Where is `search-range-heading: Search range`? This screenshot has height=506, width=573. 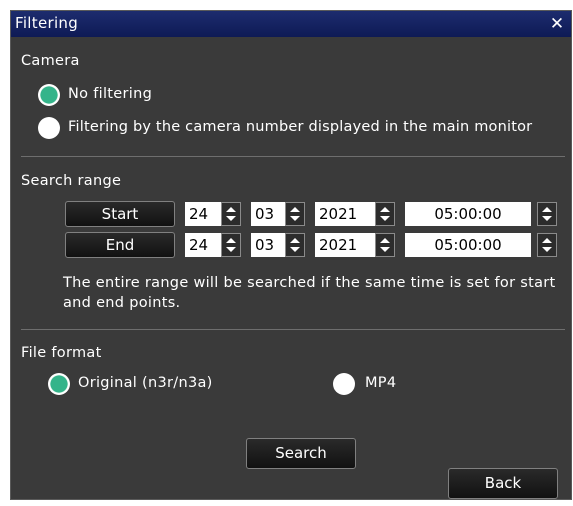 search-range-heading: Search range is located at coordinates (71, 181).